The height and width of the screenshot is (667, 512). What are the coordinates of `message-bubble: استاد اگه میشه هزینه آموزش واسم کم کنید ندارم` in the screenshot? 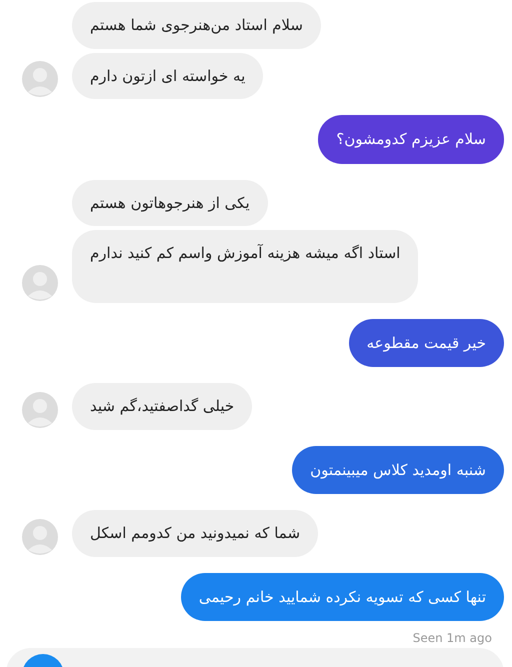 It's located at (245, 266).